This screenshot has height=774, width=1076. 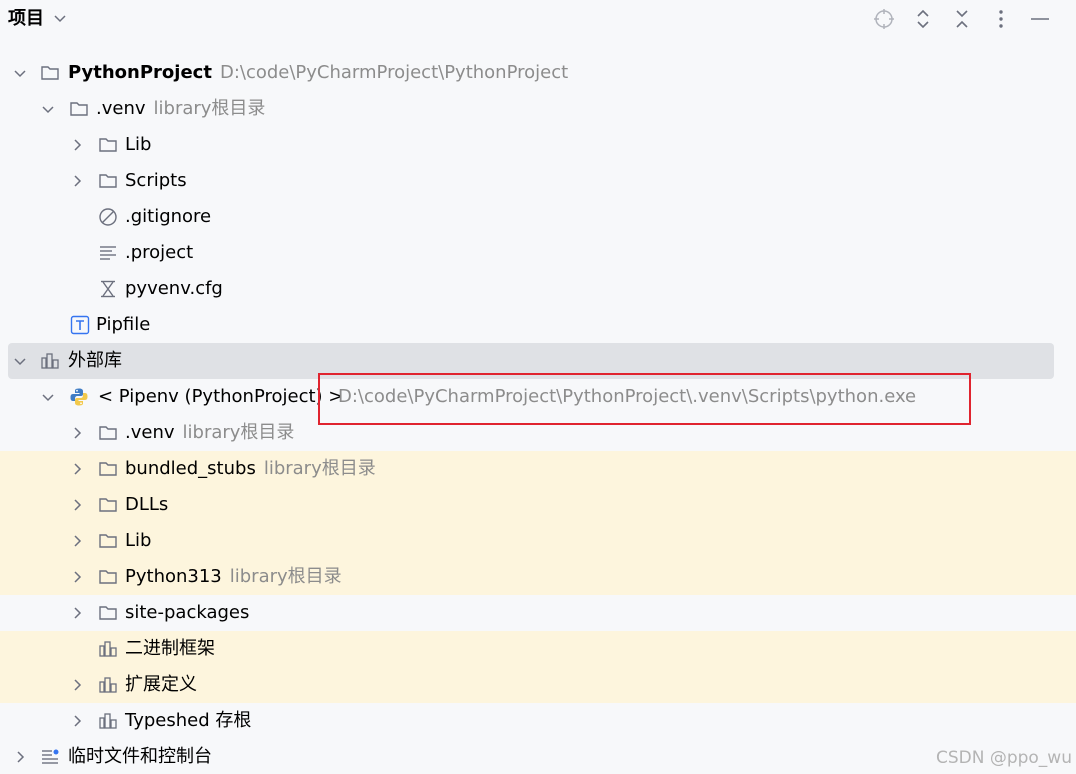 What do you see at coordinates (538, 217) in the screenshot?
I see `tree-row-gitignore: .gitignore` at bounding box center [538, 217].